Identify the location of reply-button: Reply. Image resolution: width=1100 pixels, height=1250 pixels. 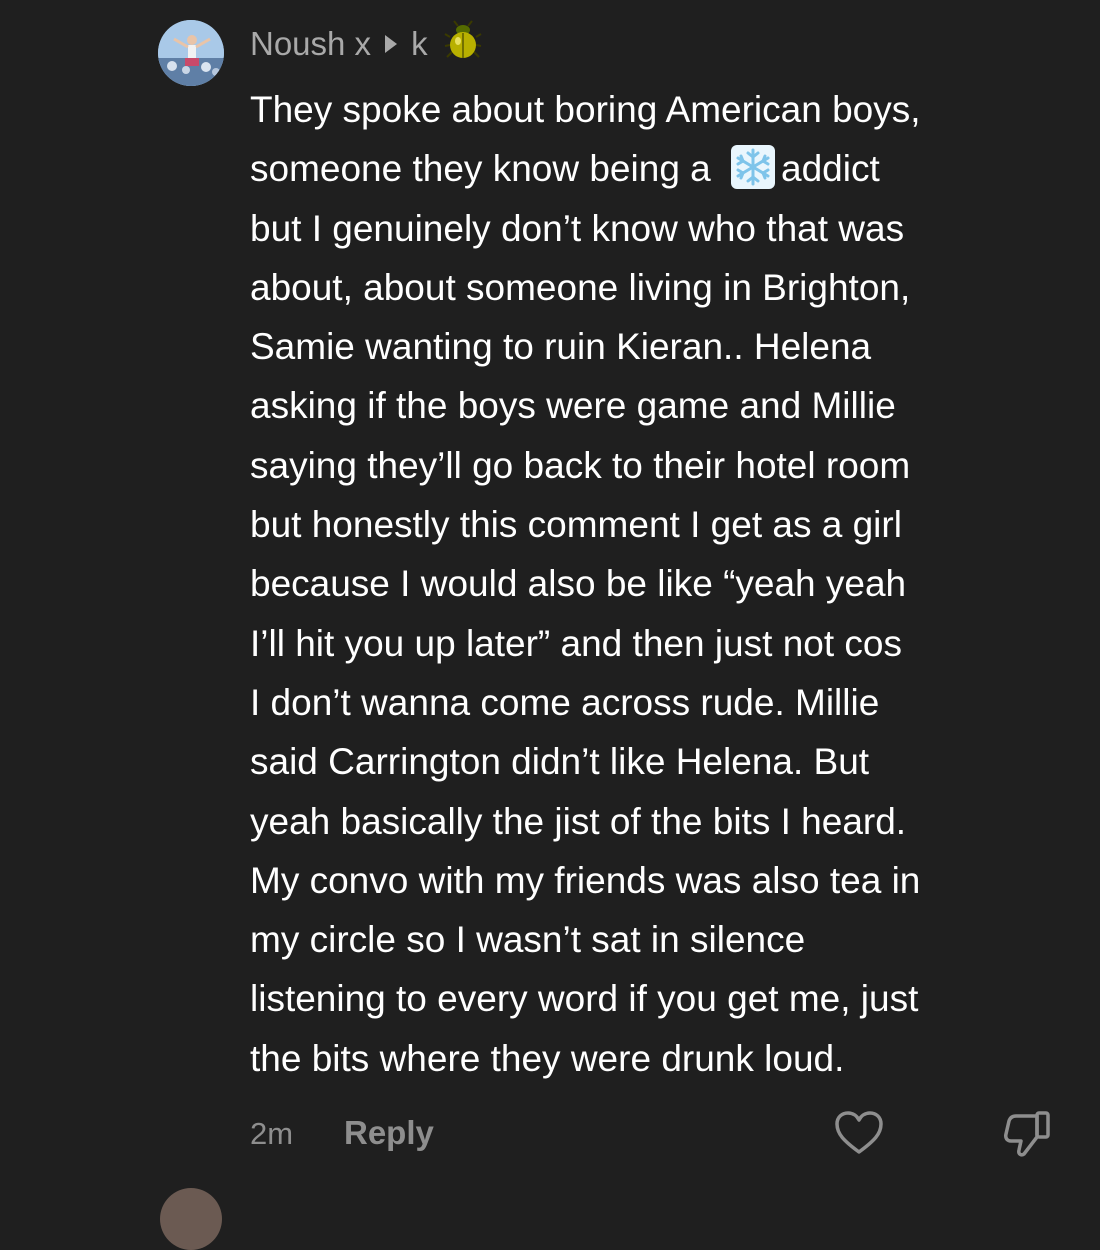
(389, 1133).